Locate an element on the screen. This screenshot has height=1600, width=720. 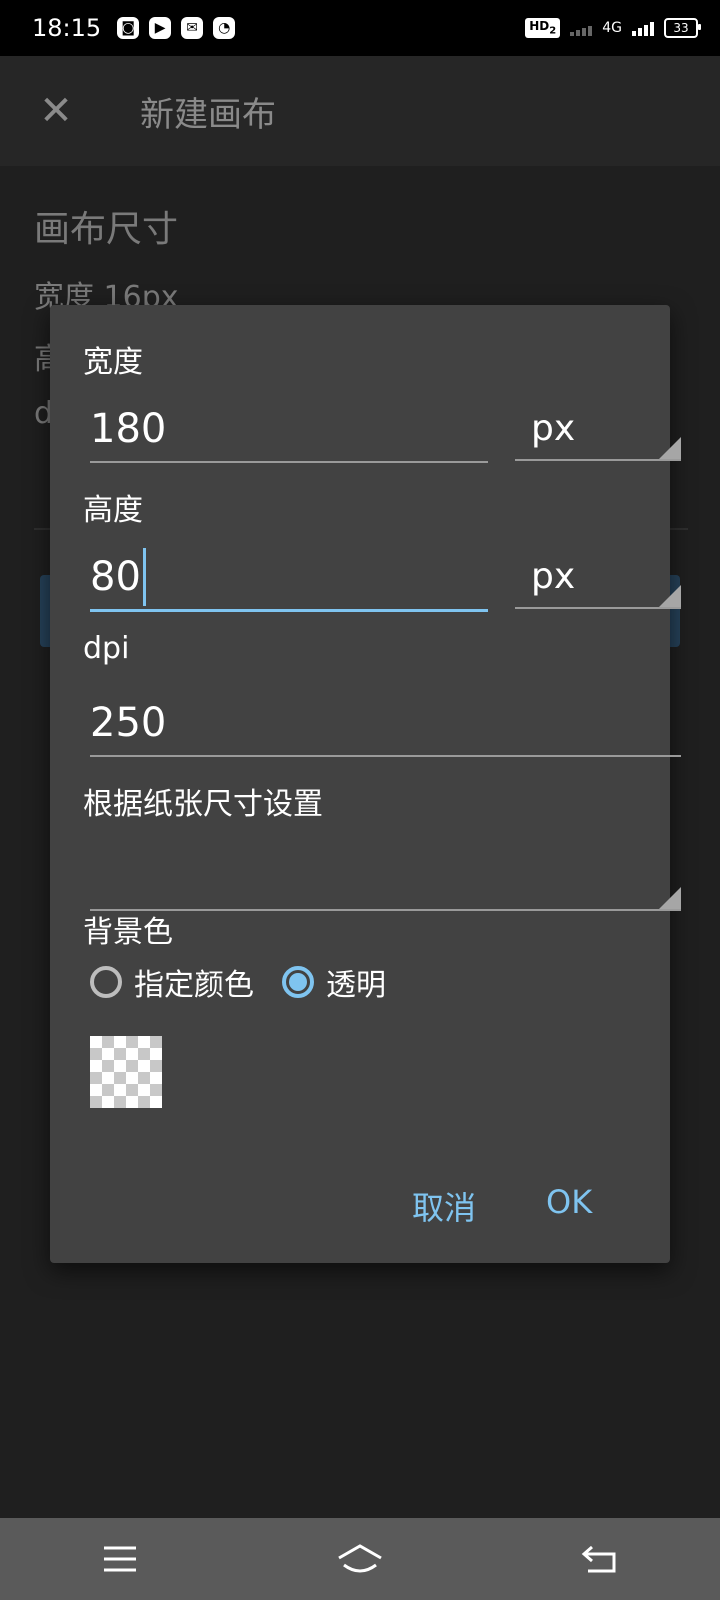
transparent-swatch is located at coordinates (126, 1072).